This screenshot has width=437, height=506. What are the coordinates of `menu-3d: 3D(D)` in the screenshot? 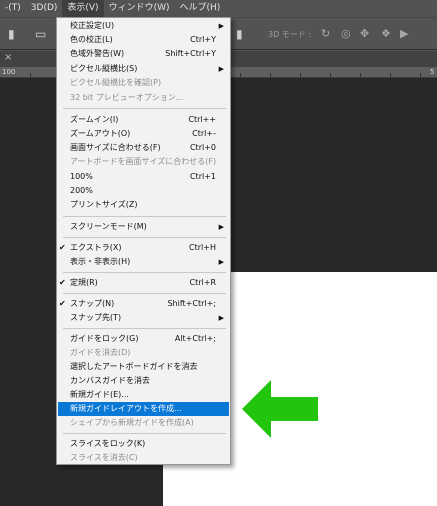 It's located at (44, 8).